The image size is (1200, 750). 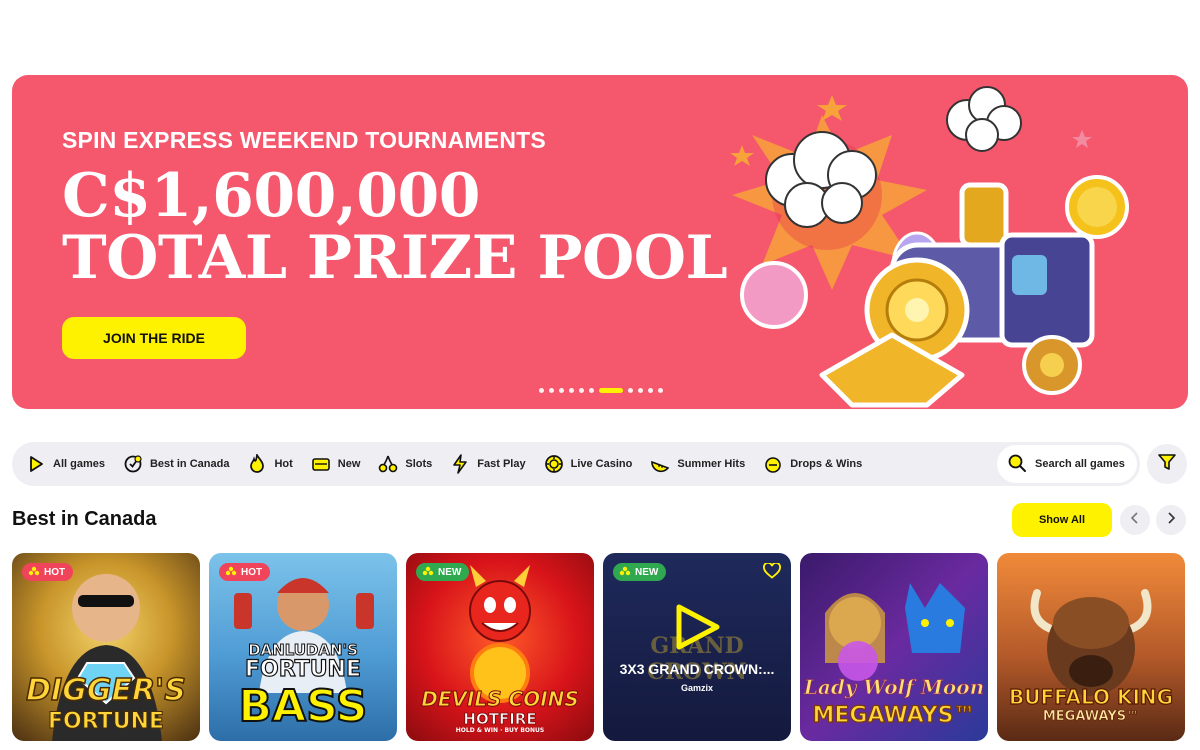 I want to click on game-art-subtitle: HOTFIRE, so click(x=500, y=719).